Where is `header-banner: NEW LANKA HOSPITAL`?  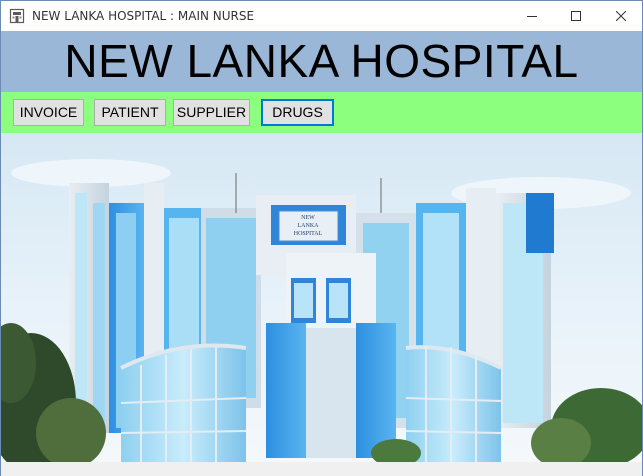
header-banner: NEW LANKA HOSPITAL is located at coordinates (321, 61).